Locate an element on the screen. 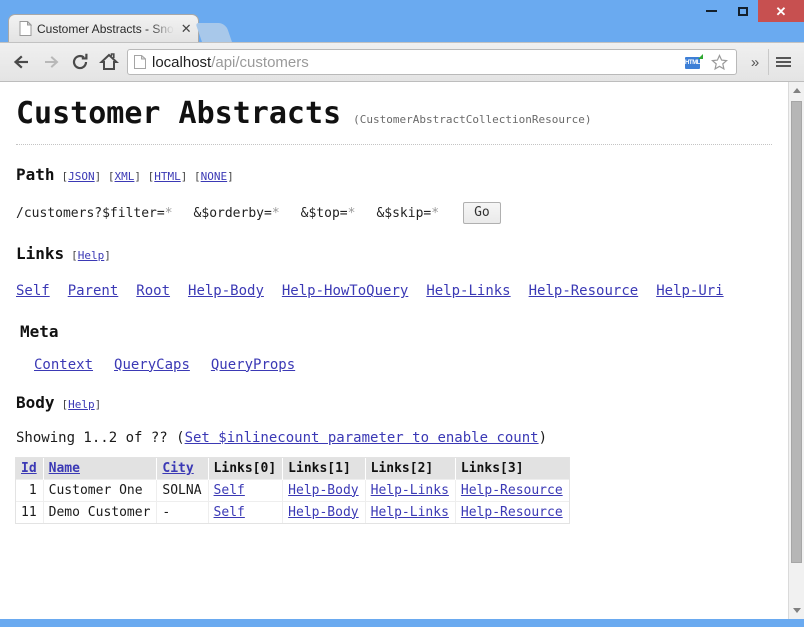 This screenshot has width=804, height=627. link-parent: Parent is located at coordinates (93, 291).